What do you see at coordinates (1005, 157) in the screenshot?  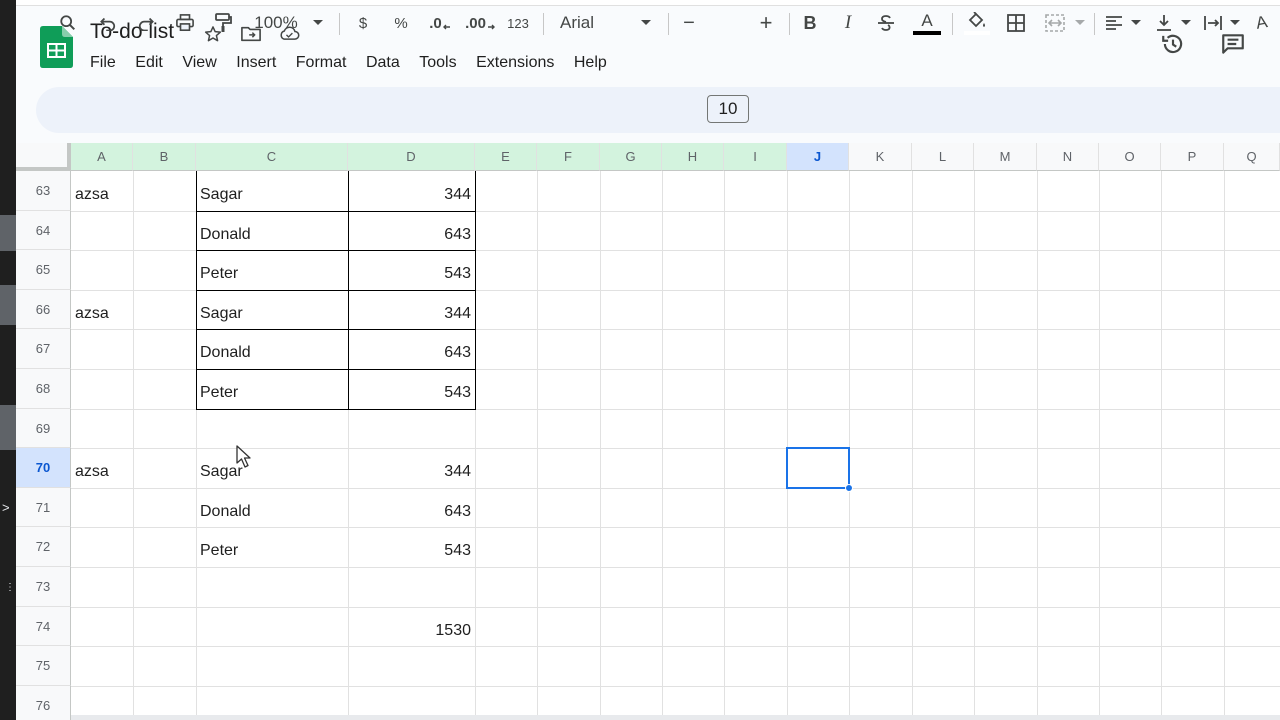 I see `column-header-m: M` at bounding box center [1005, 157].